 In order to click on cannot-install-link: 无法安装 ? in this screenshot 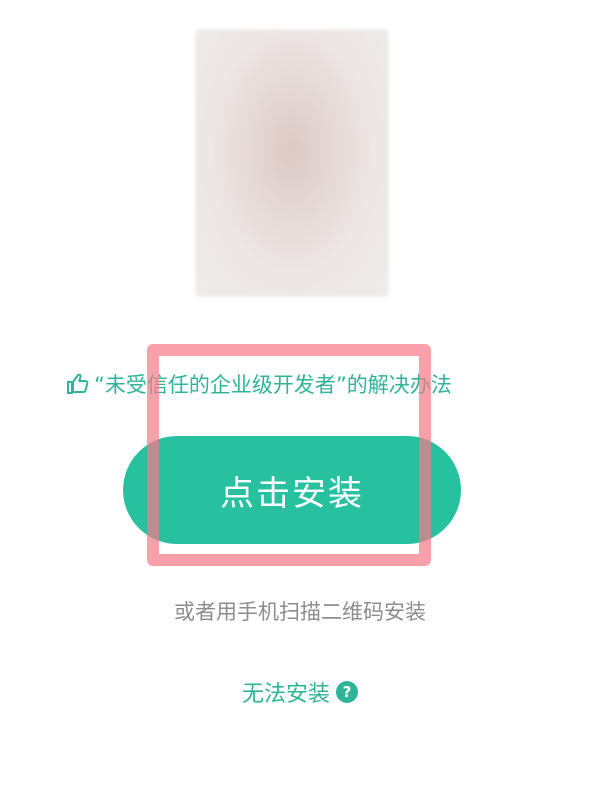, I will do `click(300, 692)`.